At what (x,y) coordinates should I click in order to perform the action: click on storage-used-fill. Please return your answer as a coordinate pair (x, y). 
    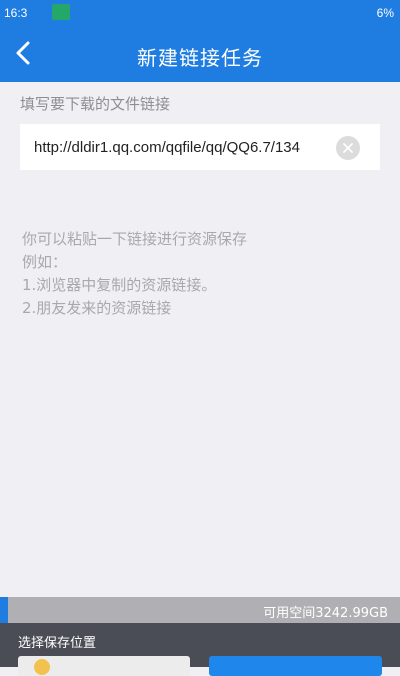
    Looking at the image, I should click on (4, 610).